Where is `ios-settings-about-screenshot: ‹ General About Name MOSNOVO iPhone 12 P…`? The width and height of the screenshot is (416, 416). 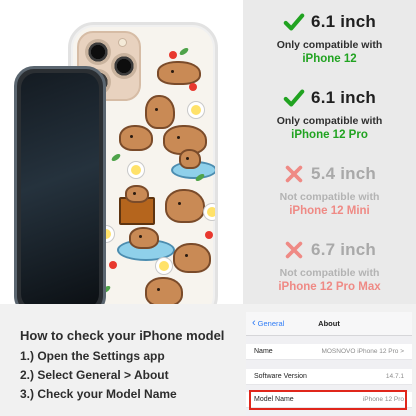 ios-settings-about-screenshot: ‹ General About Name MOSNOVO iPhone 12 P… is located at coordinates (329, 364).